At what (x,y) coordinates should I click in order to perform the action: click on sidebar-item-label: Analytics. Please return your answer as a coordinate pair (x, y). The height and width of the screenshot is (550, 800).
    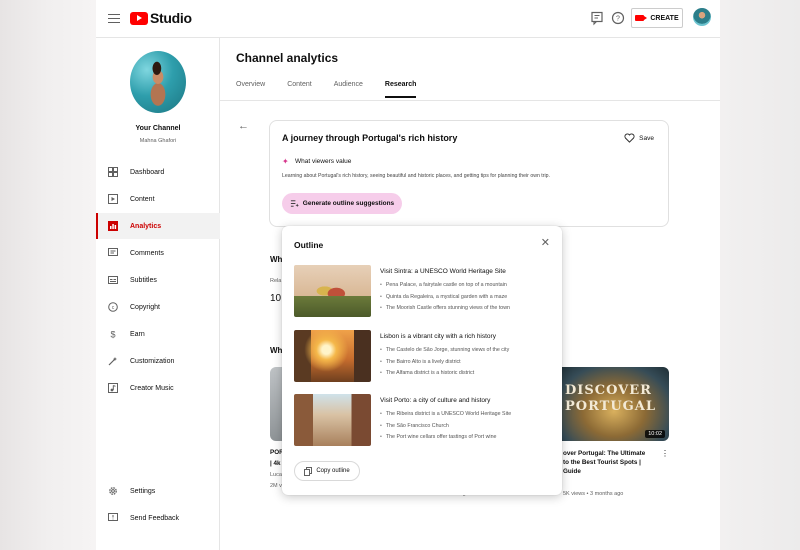
    Looking at the image, I should click on (146, 226).